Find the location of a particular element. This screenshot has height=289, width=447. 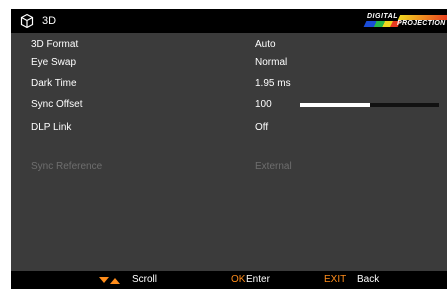

page-title: 3D is located at coordinates (49, 21).